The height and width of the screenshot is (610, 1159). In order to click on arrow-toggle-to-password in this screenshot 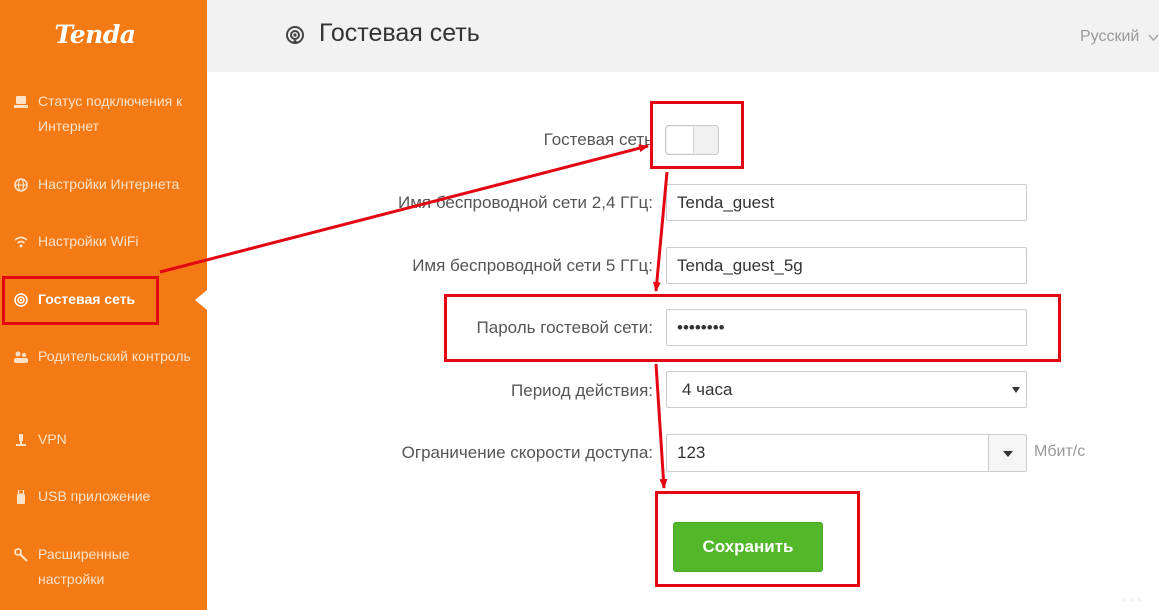, I will do `click(660, 231)`.